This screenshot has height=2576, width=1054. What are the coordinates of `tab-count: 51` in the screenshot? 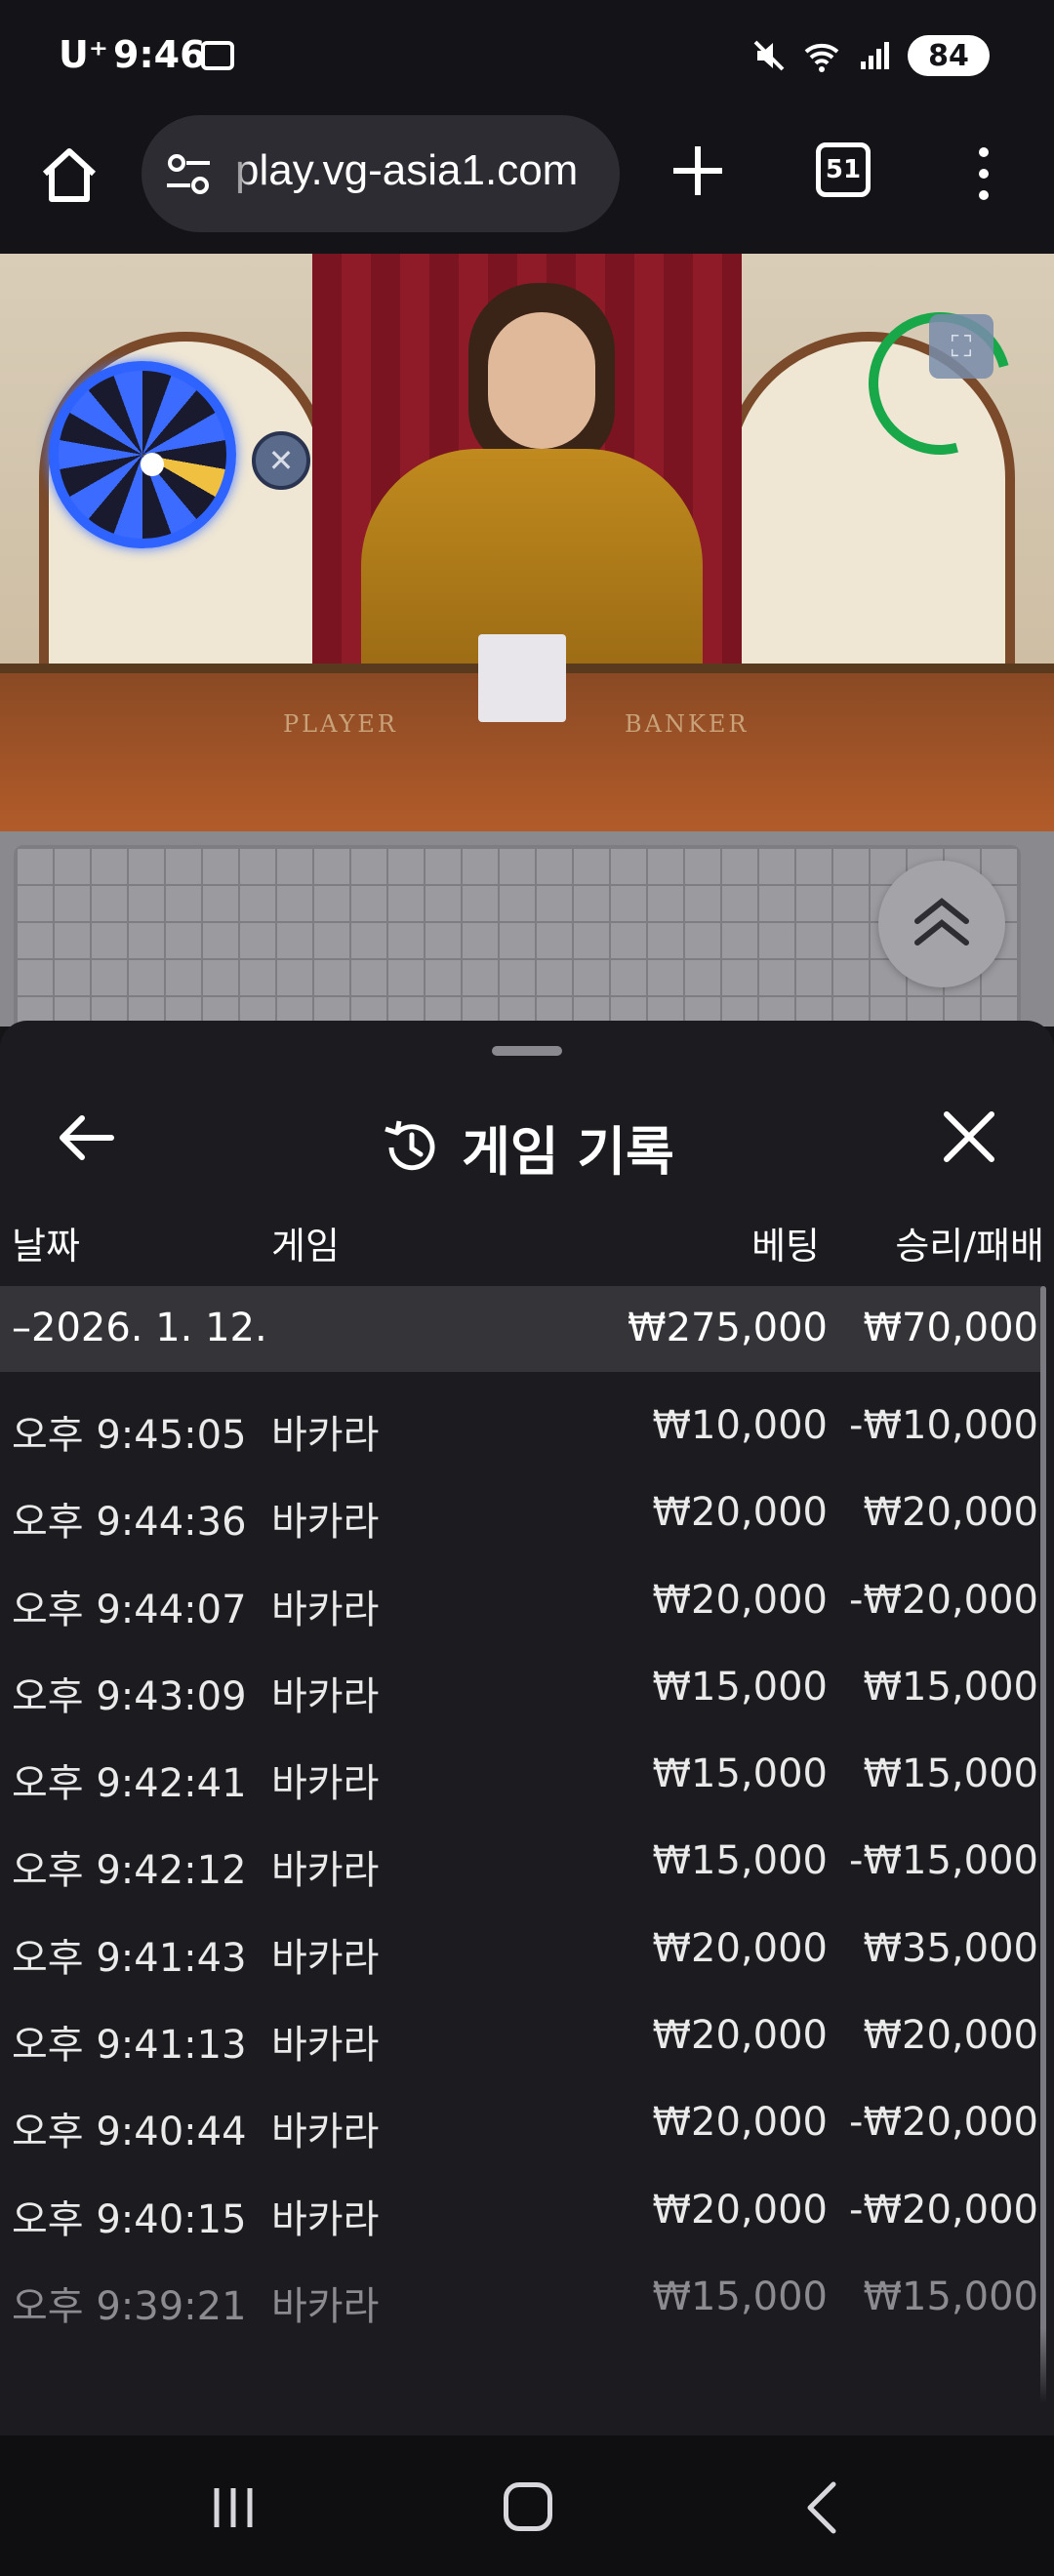 It's located at (843, 169).